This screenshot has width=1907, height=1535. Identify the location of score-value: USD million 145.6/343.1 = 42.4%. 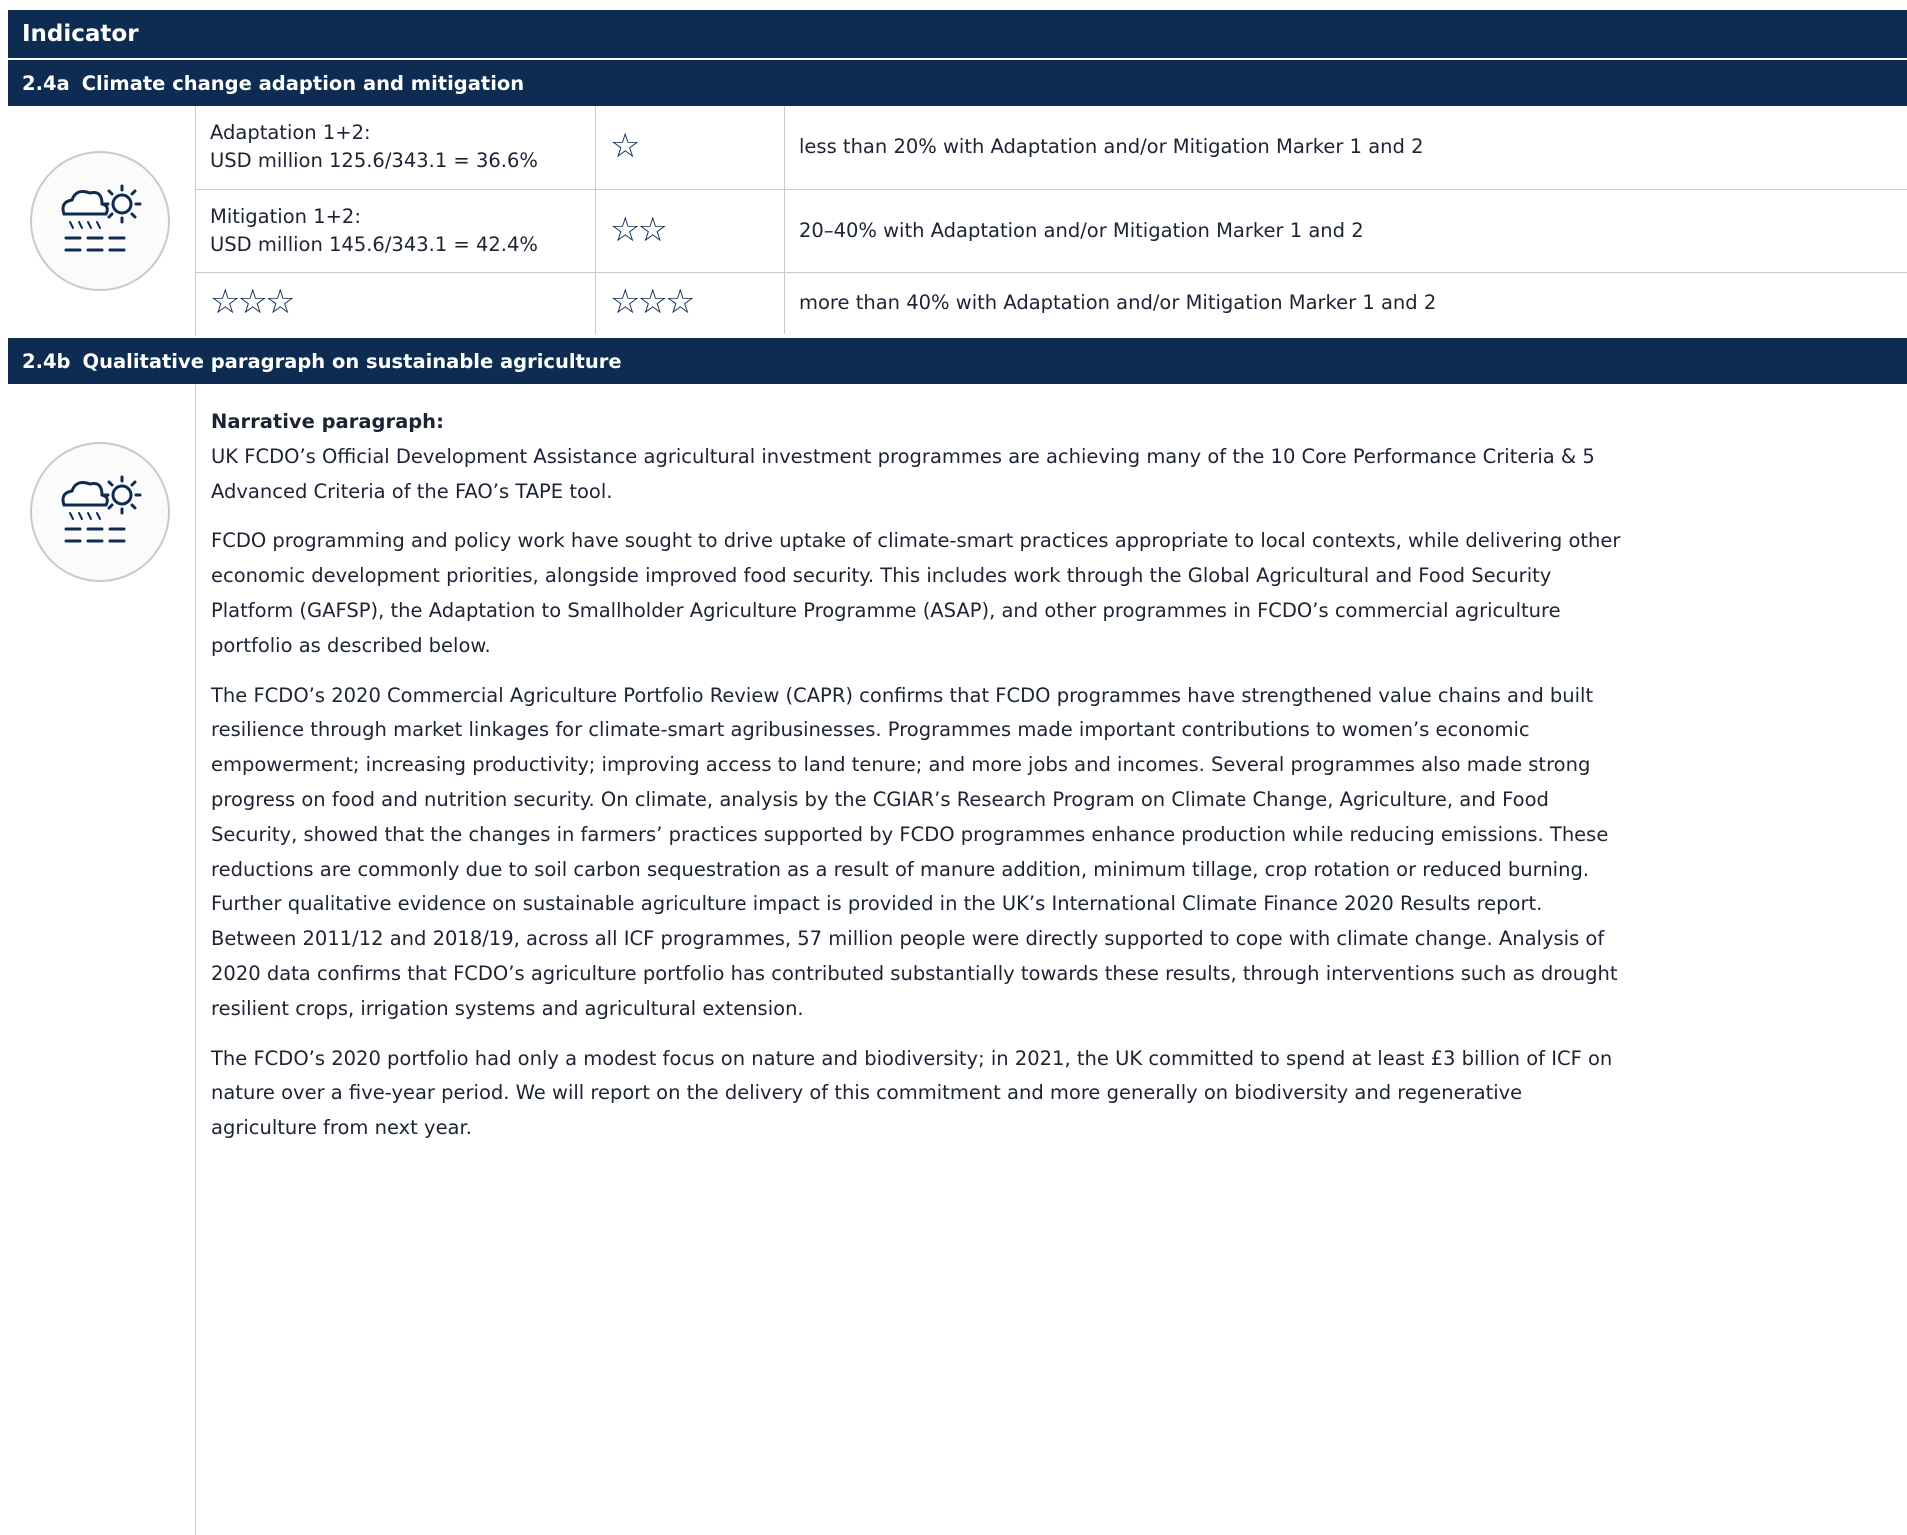
(395, 245).